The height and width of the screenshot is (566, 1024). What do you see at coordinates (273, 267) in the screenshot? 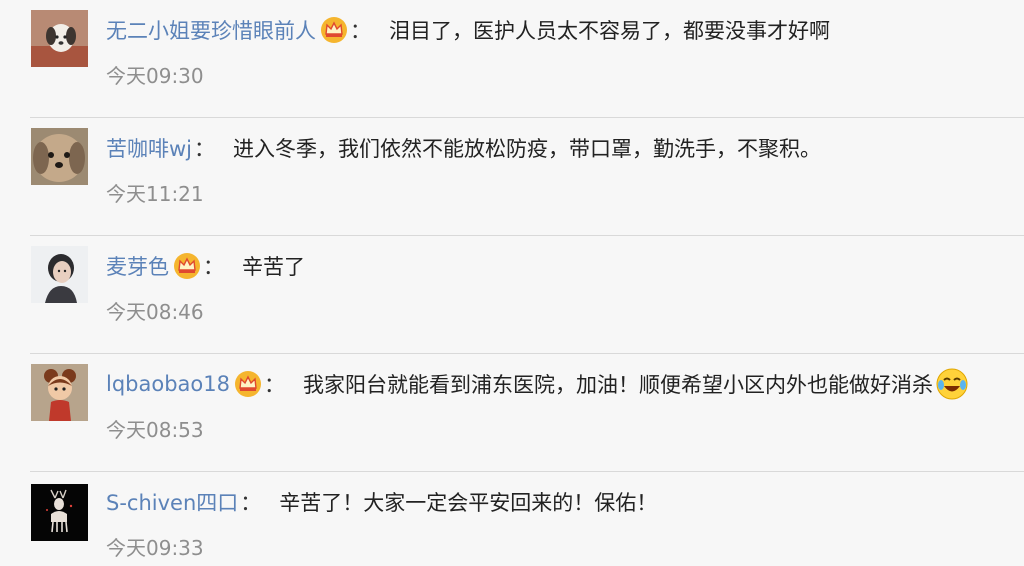
I see `comment-text: 辛苦了` at bounding box center [273, 267].